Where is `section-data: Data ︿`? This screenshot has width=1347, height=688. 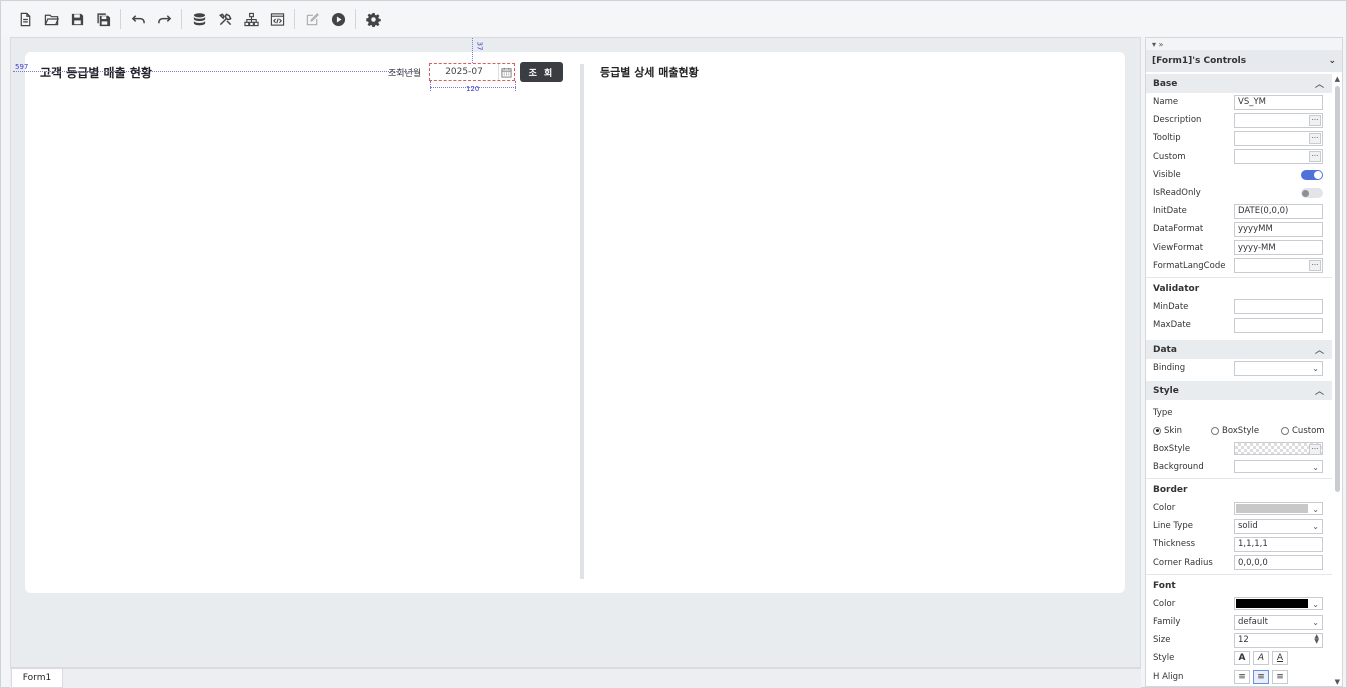
section-data: Data ︿ is located at coordinates (1239, 350).